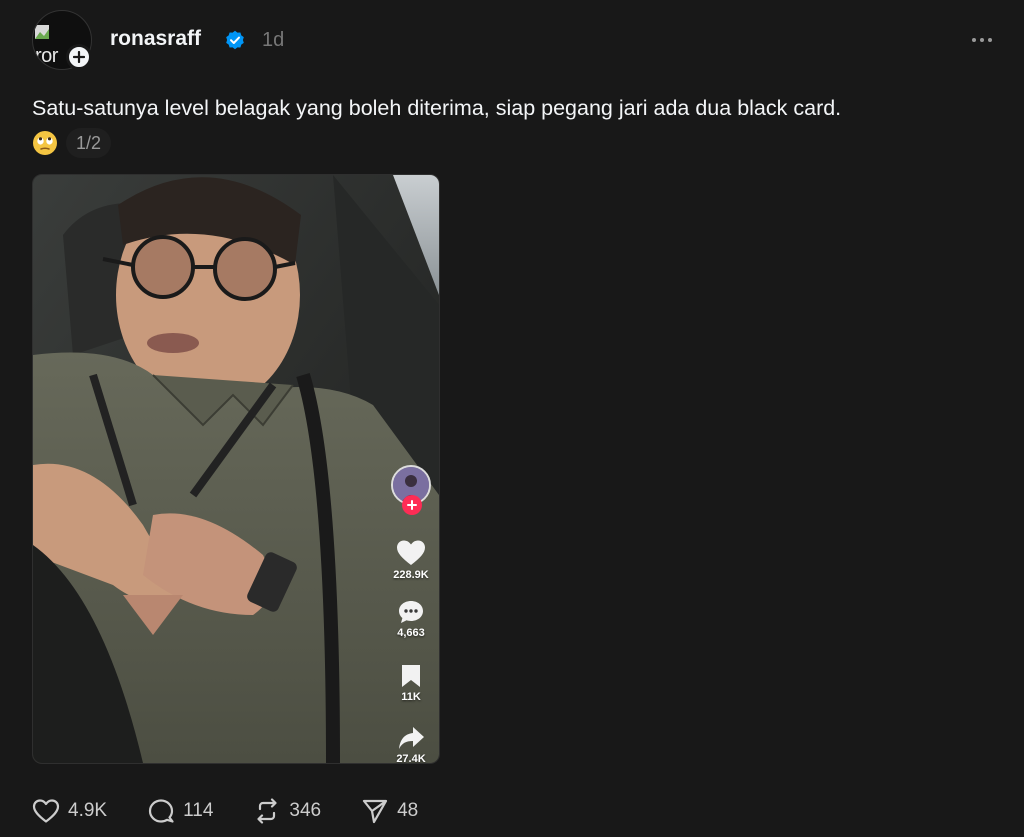 This screenshot has width=1024, height=837. What do you see at coordinates (89, 143) in the screenshot?
I see `media-counter: 1/2` at bounding box center [89, 143].